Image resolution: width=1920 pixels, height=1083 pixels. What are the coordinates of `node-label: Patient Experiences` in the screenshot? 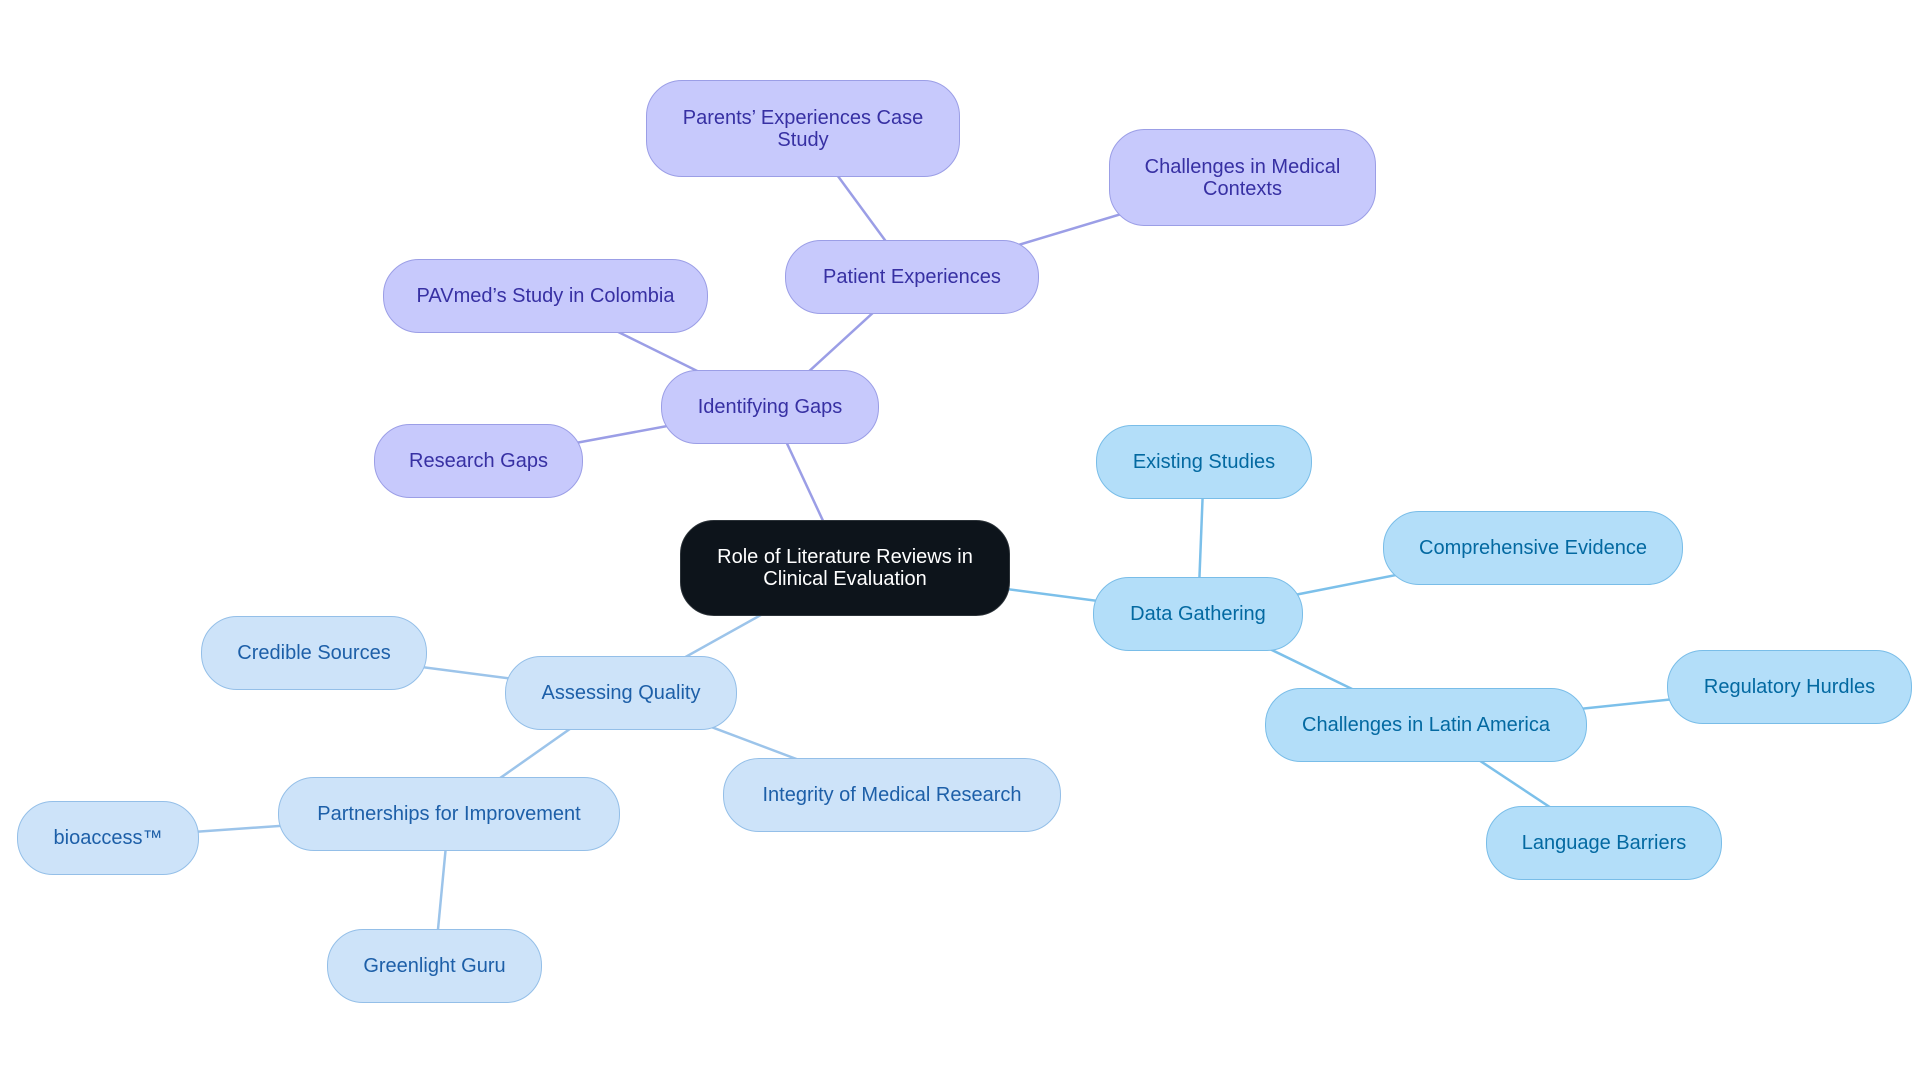 It's located at (912, 277).